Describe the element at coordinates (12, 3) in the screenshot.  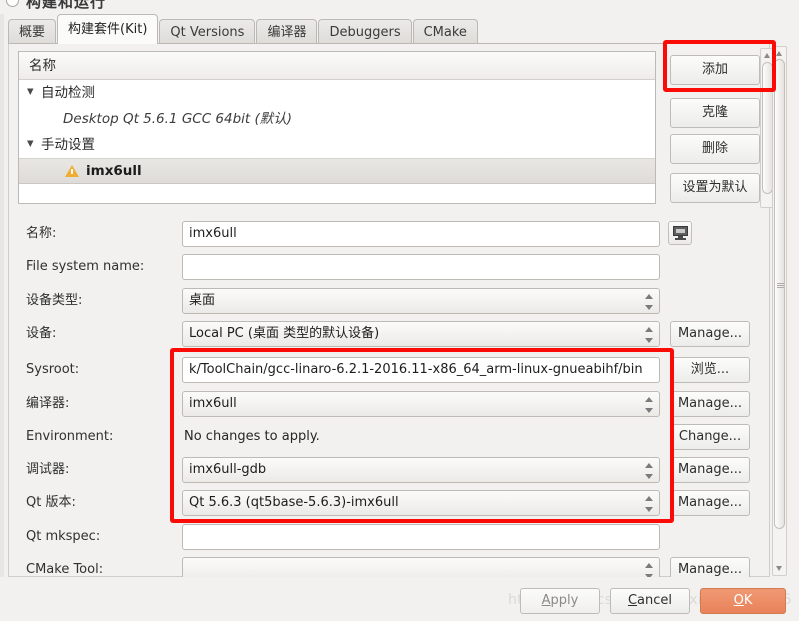
I see `title-radio-icon` at that location.